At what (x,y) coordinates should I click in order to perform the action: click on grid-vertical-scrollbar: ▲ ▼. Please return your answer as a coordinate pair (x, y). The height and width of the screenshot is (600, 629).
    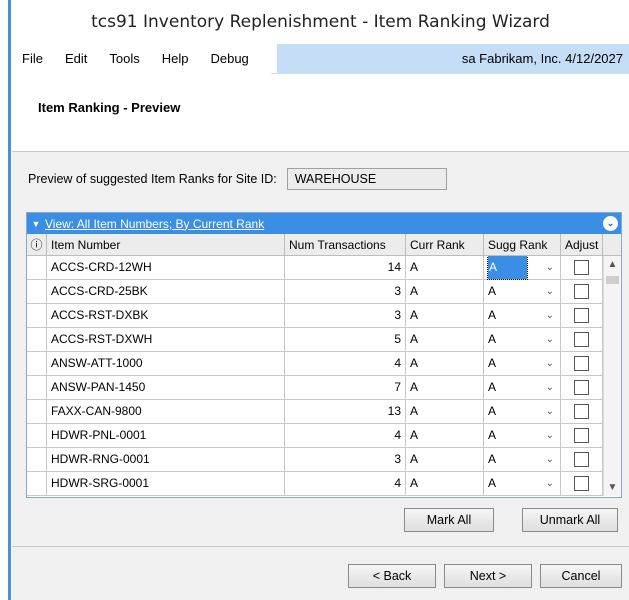
    Looking at the image, I should click on (612, 376).